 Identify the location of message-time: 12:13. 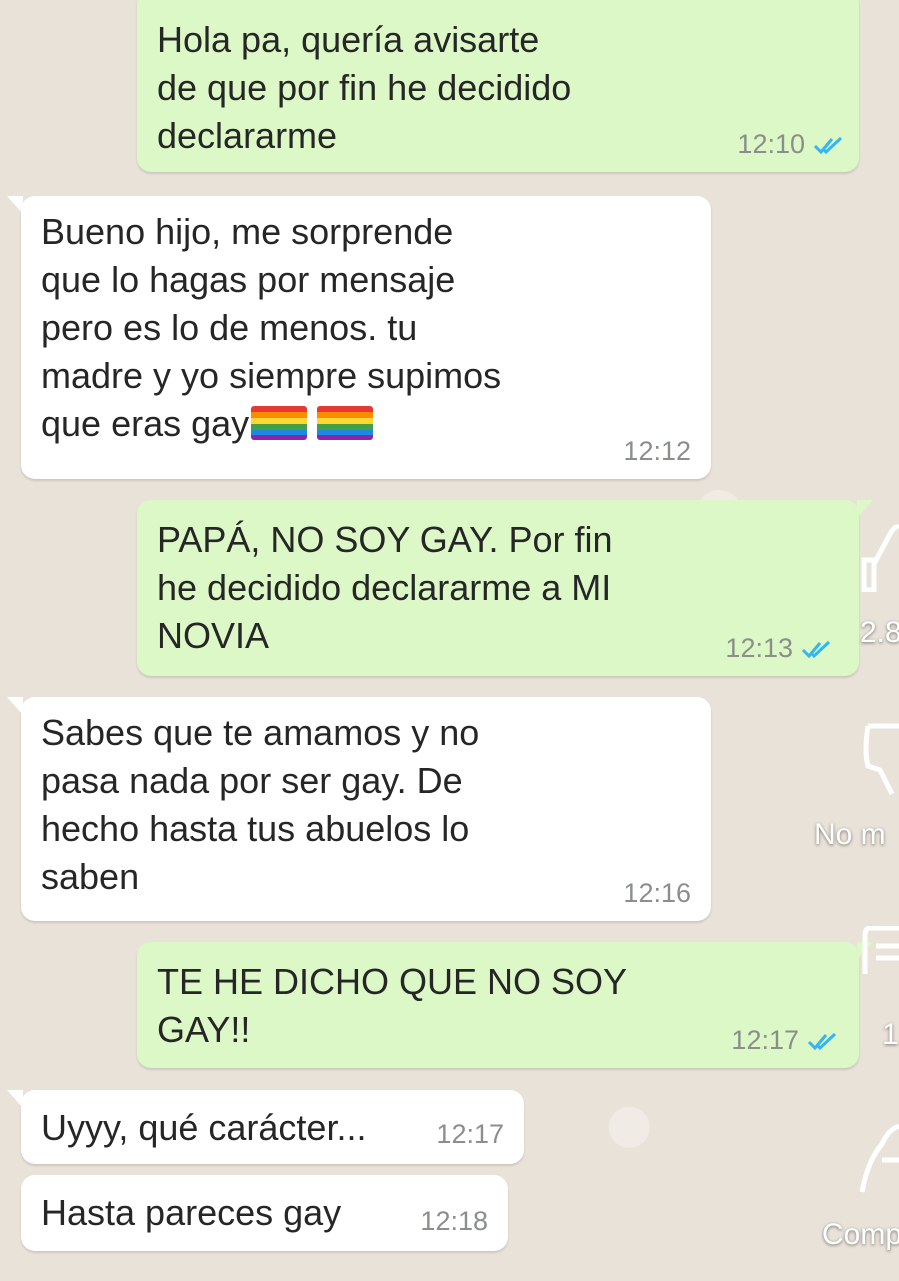
(759, 648).